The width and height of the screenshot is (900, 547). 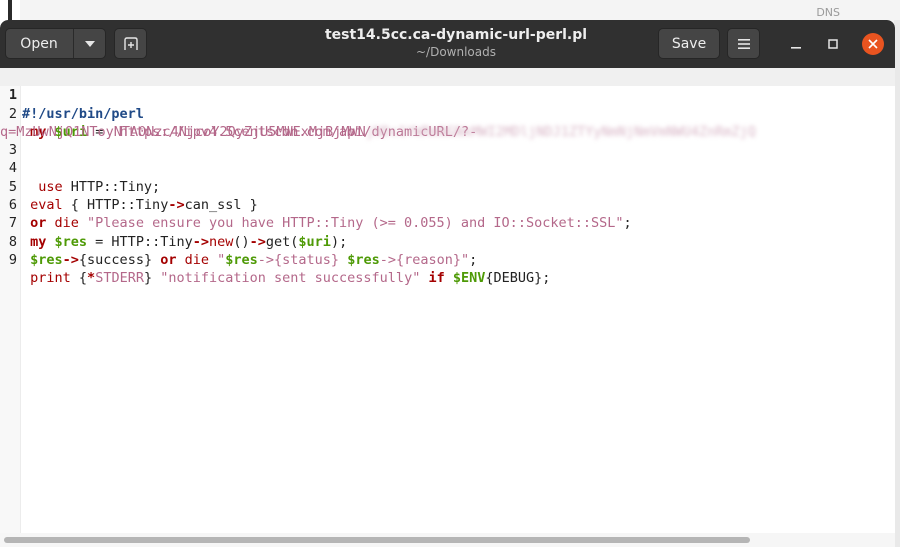 What do you see at coordinates (796, 48) in the screenshot?
I see `minimize-icon` at bounding box center [796, 48].